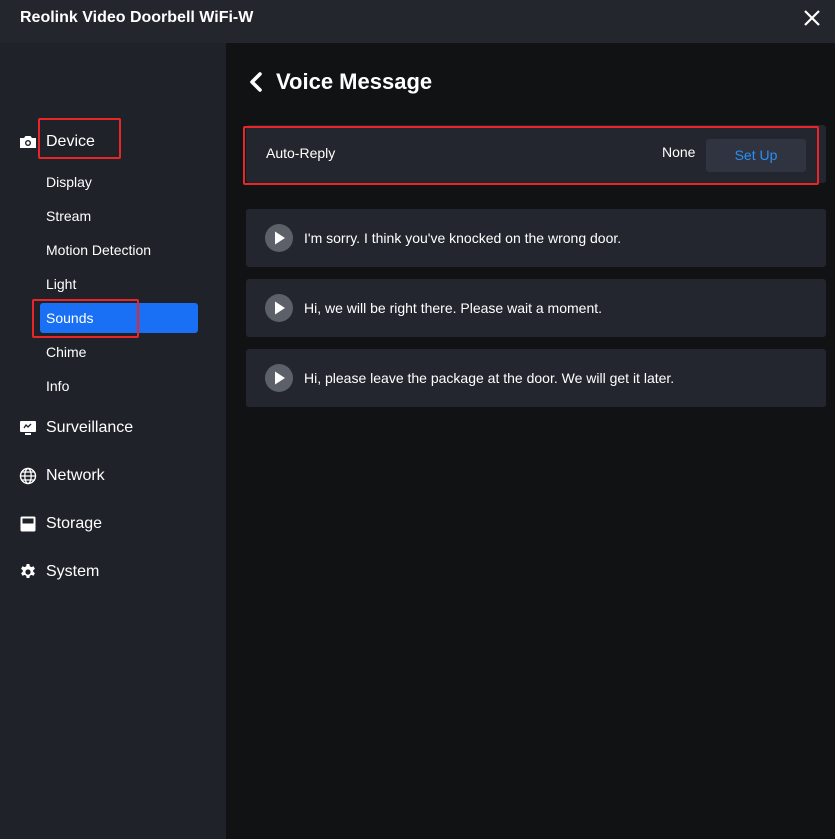 This screenshot has height=839, width=835. What do you see at coordinates (119, 284) in the screenshot?
I see `sidebar-item-light: Light` at bounding box center [119, 284].